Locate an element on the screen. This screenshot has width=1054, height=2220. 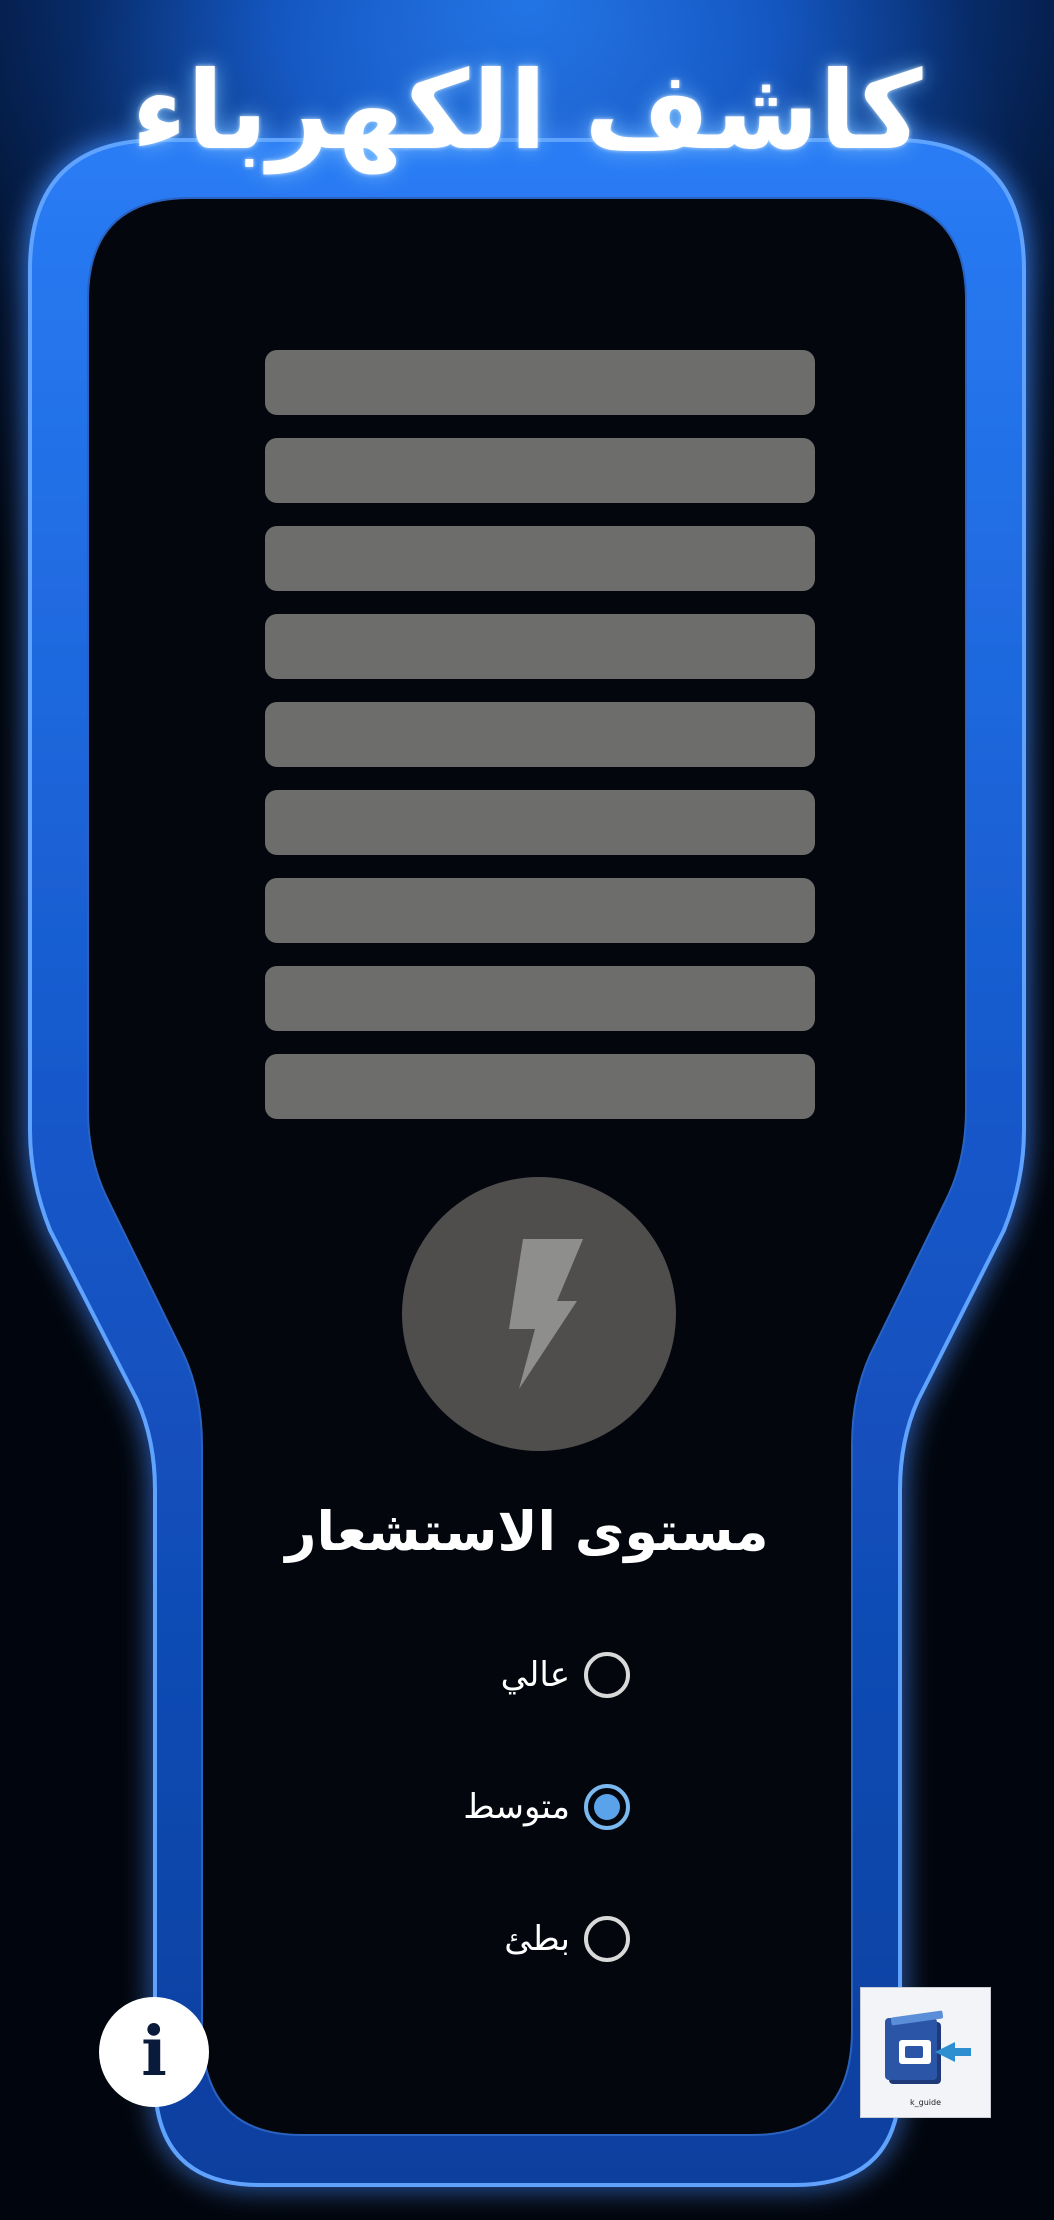
guide-button: k_guide is located at coordinates (925, 2052).